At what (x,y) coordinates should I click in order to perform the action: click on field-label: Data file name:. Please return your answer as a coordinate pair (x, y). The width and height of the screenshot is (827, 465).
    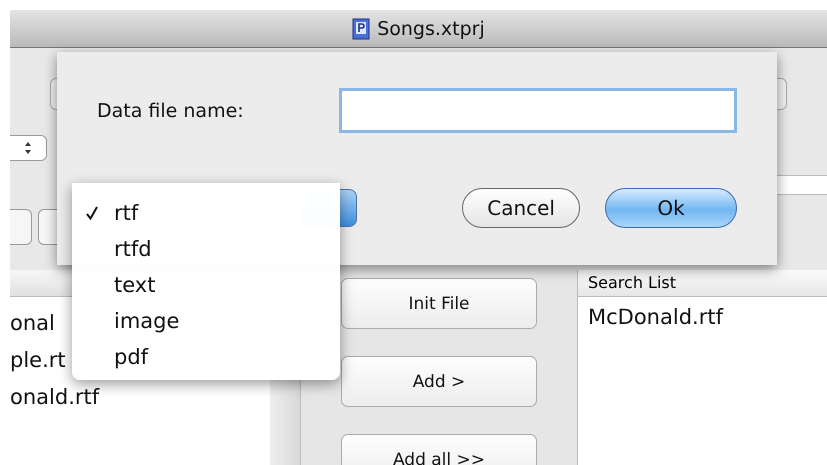
    Looking at the image, I should click on (170, 111).